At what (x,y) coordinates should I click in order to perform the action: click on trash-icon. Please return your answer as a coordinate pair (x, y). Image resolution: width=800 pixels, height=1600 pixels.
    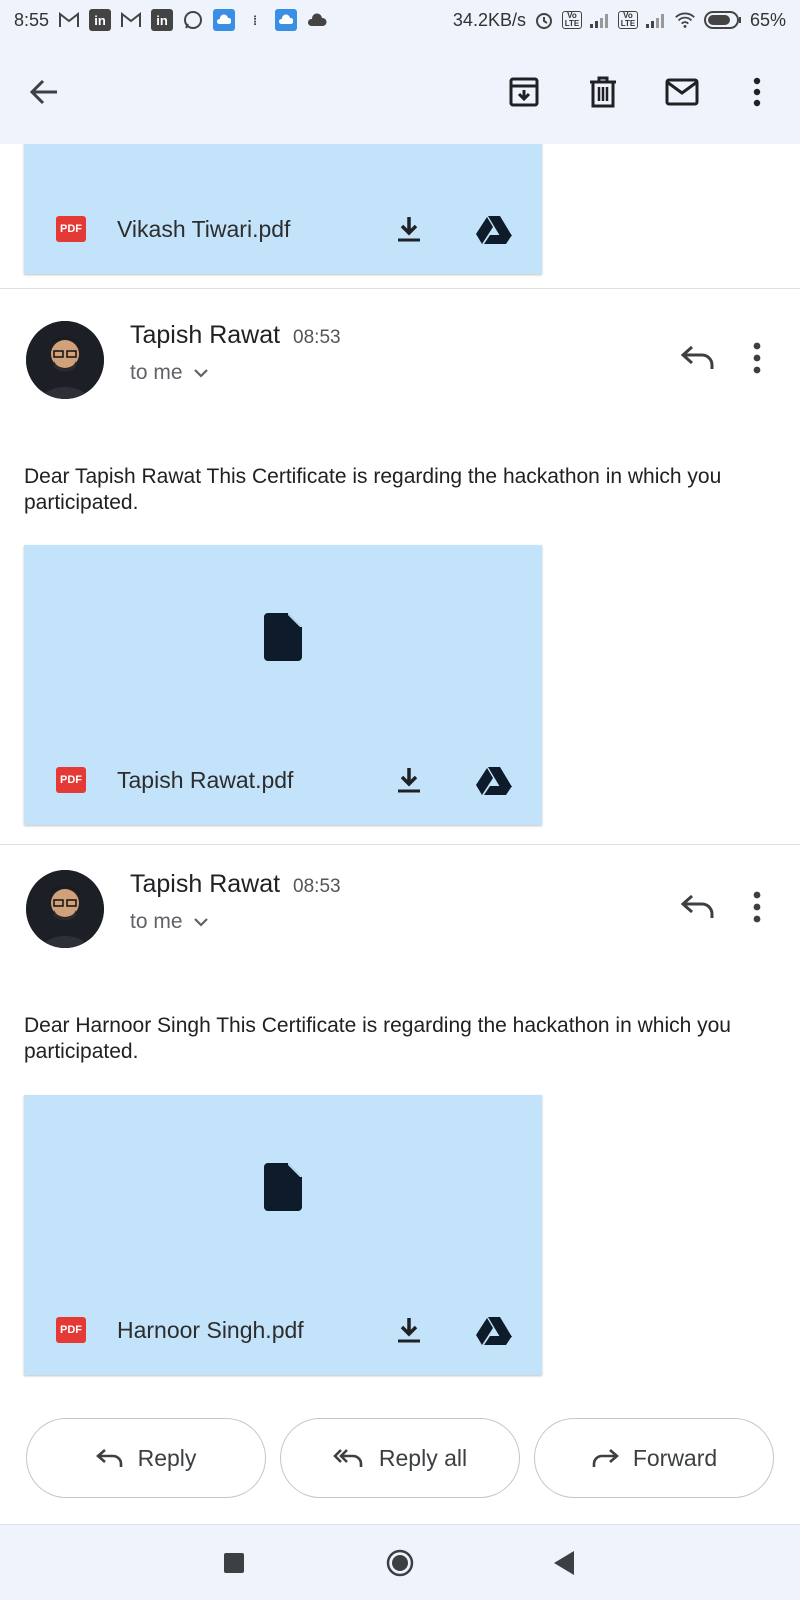
    Looking at the image, I should click on (603, 92).